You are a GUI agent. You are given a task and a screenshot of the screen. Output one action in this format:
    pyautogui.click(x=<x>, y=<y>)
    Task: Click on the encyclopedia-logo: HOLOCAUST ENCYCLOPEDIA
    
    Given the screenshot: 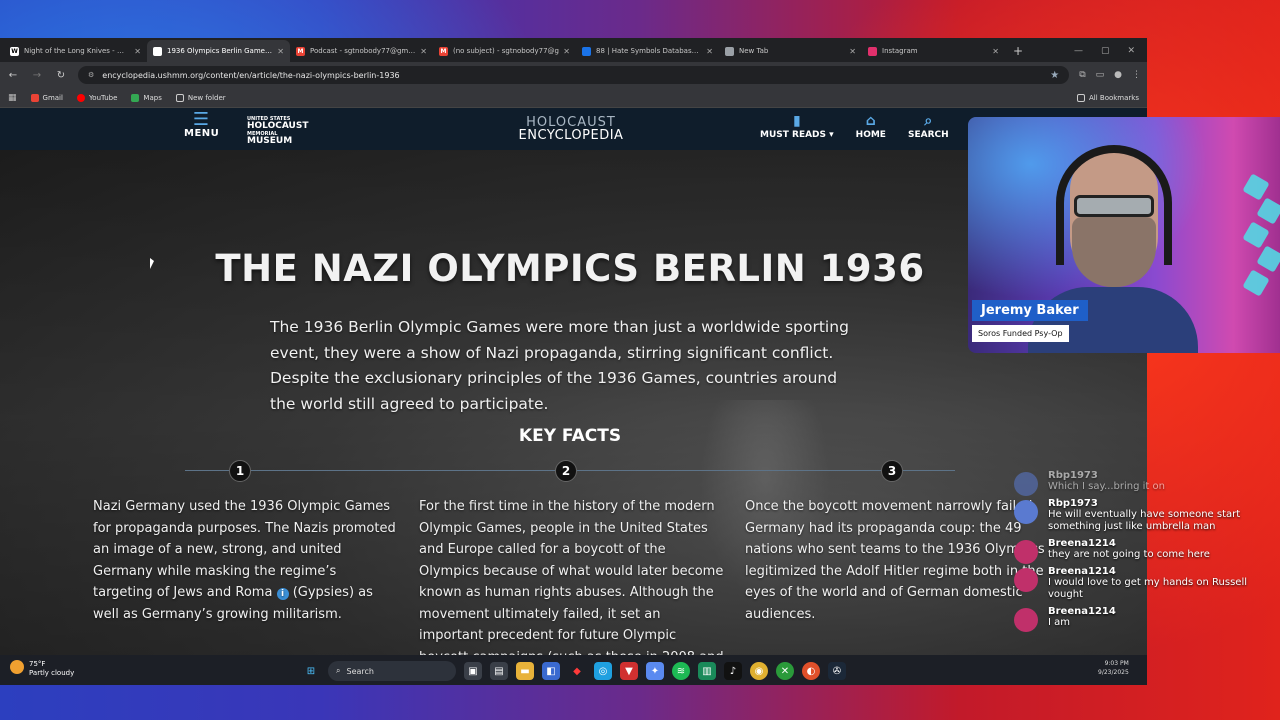 What is the action you would take?
    pyautogui.click(x=571, y=129)
    